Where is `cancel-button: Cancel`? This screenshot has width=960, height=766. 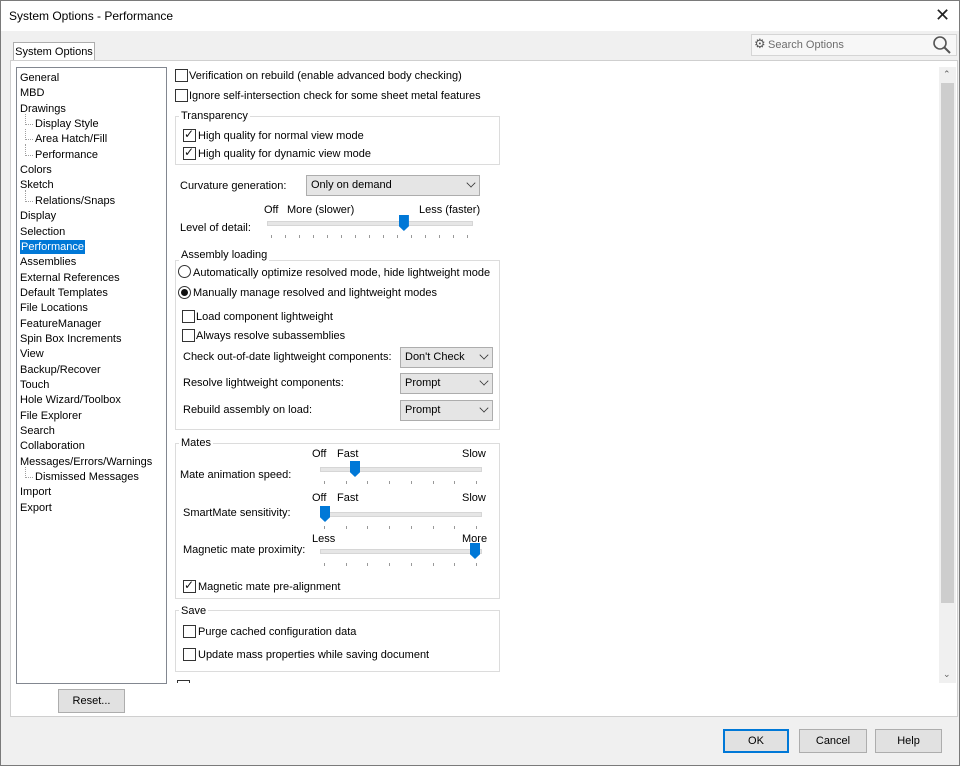 cancel-button: Cancel is located at coordinates (833, 741).